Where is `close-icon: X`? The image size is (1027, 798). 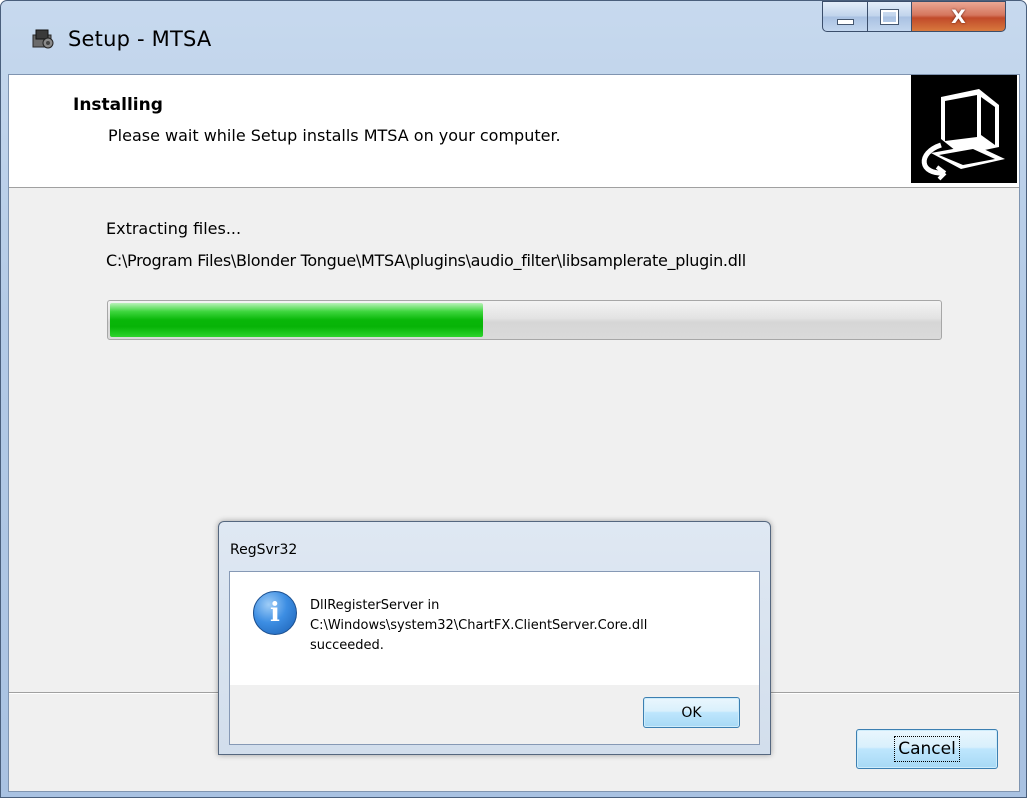 close-icon: X is located at coordinates (958, 16).